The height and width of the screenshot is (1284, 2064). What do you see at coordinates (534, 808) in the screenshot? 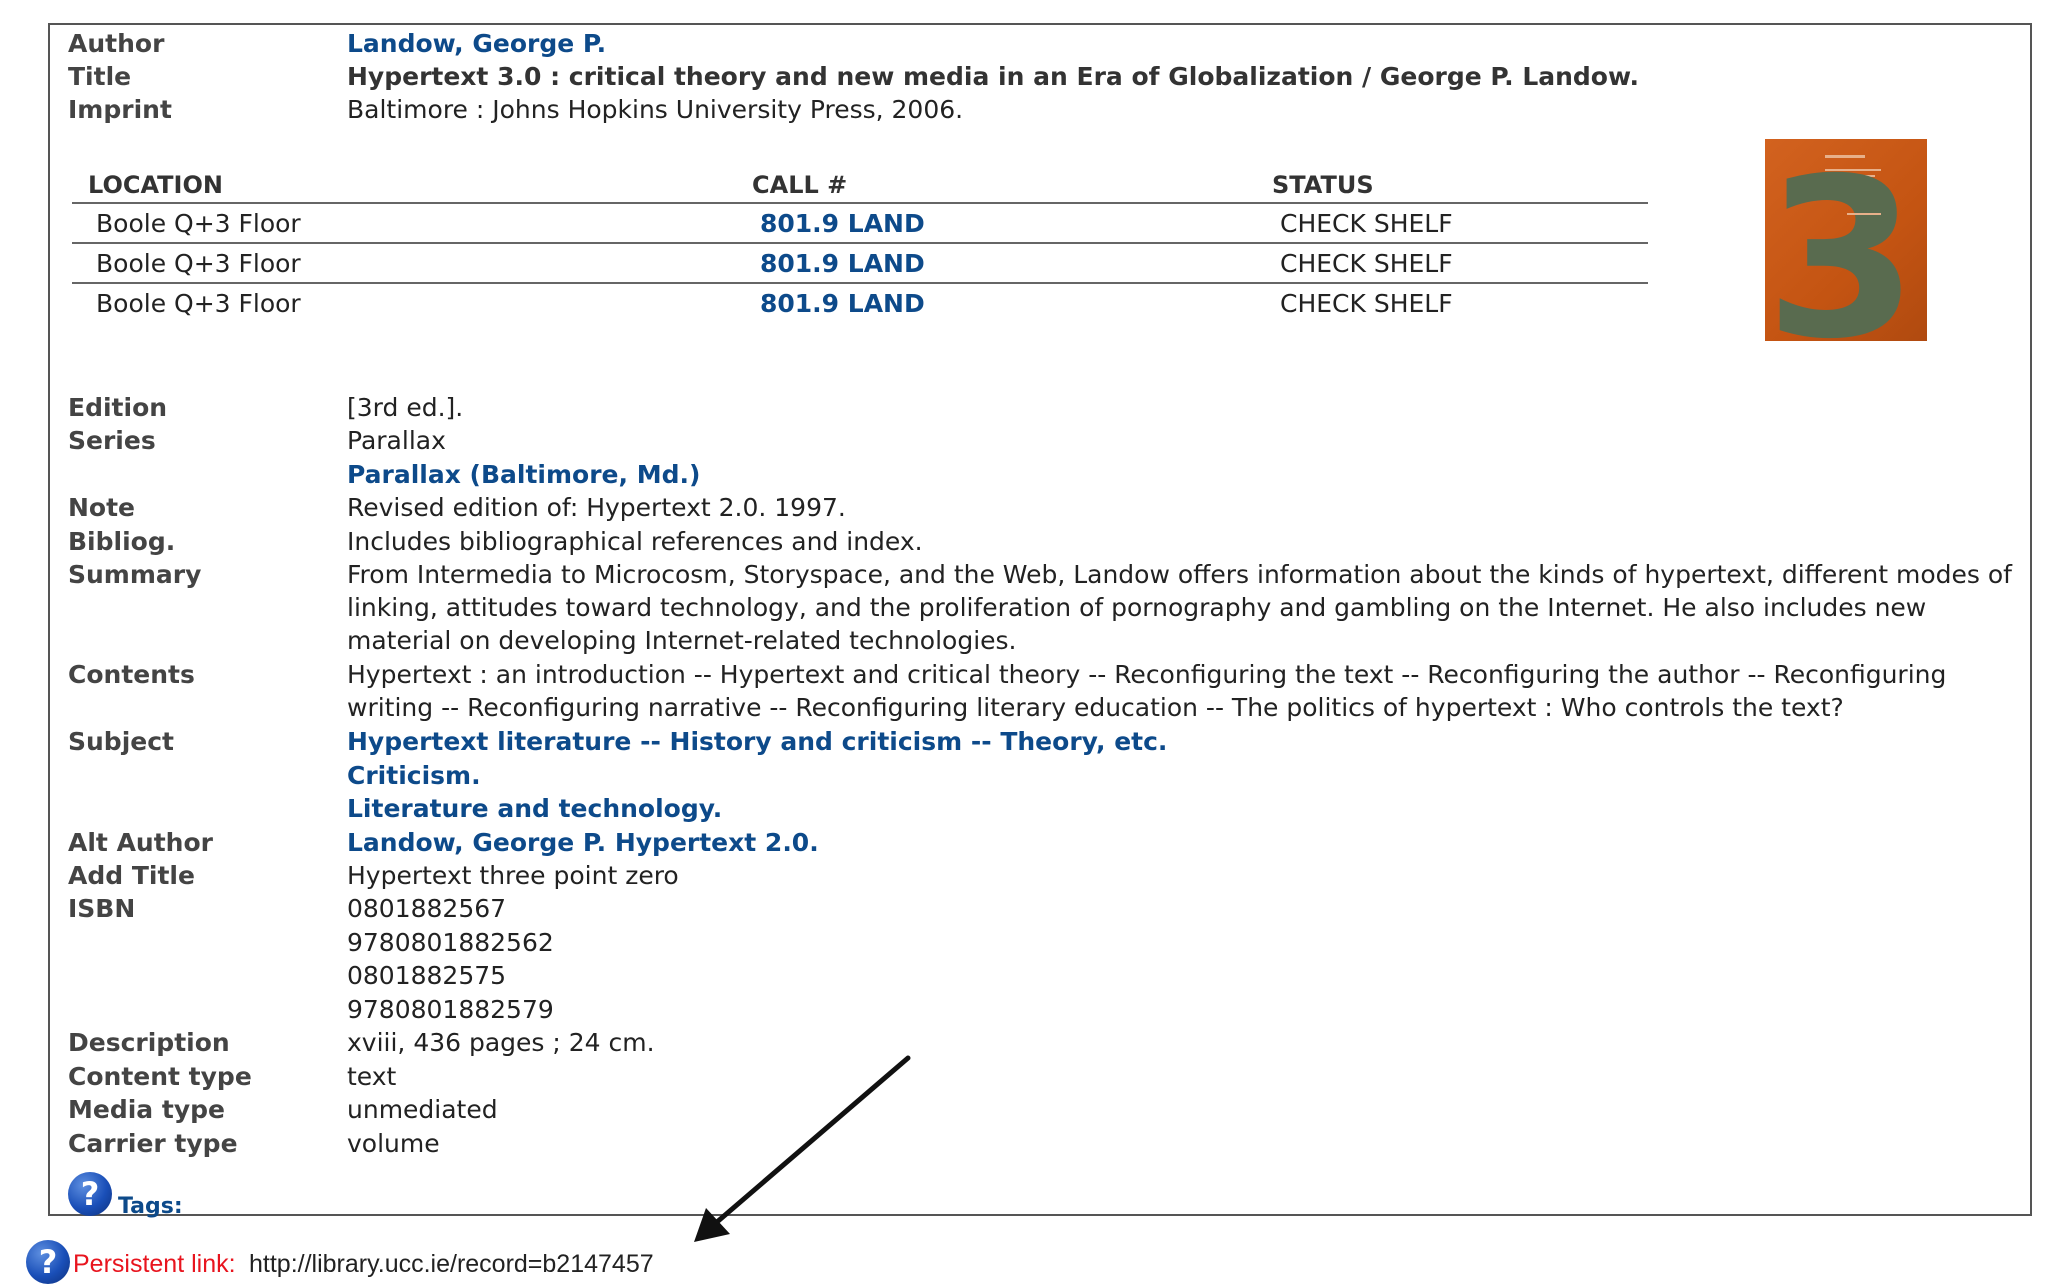
I see `subject-link: Literature and technology.` at bounding box center [534, 808].